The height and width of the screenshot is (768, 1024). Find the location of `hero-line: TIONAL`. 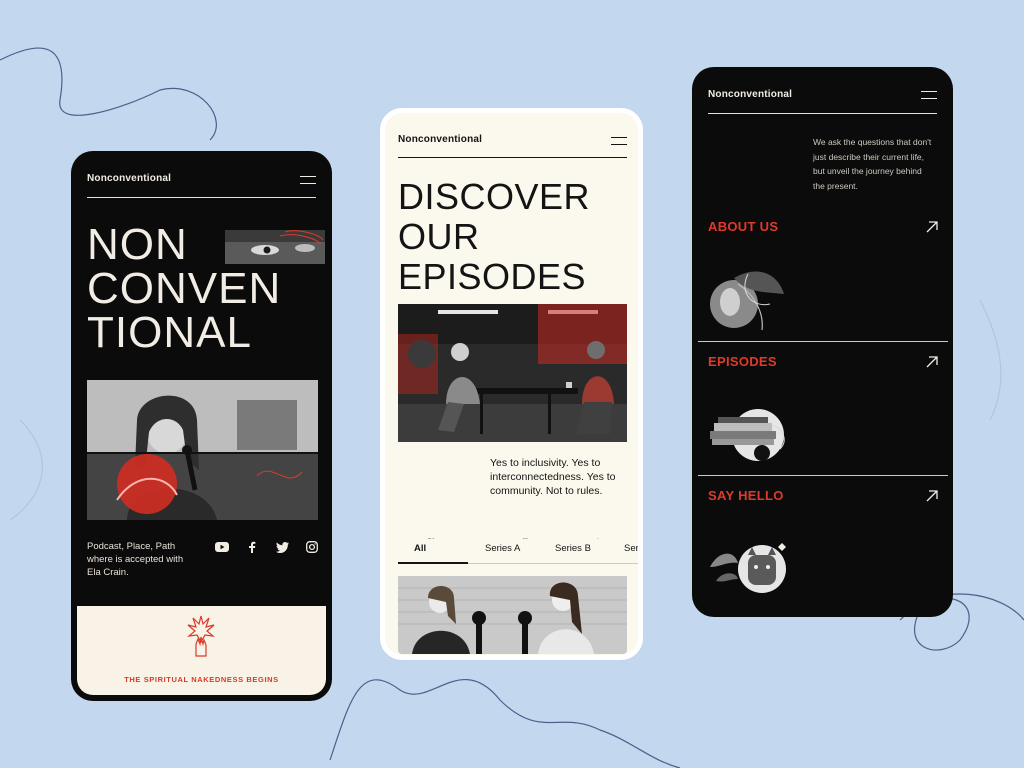

hero-line: TIONAL is located at coordinates (169, 332).